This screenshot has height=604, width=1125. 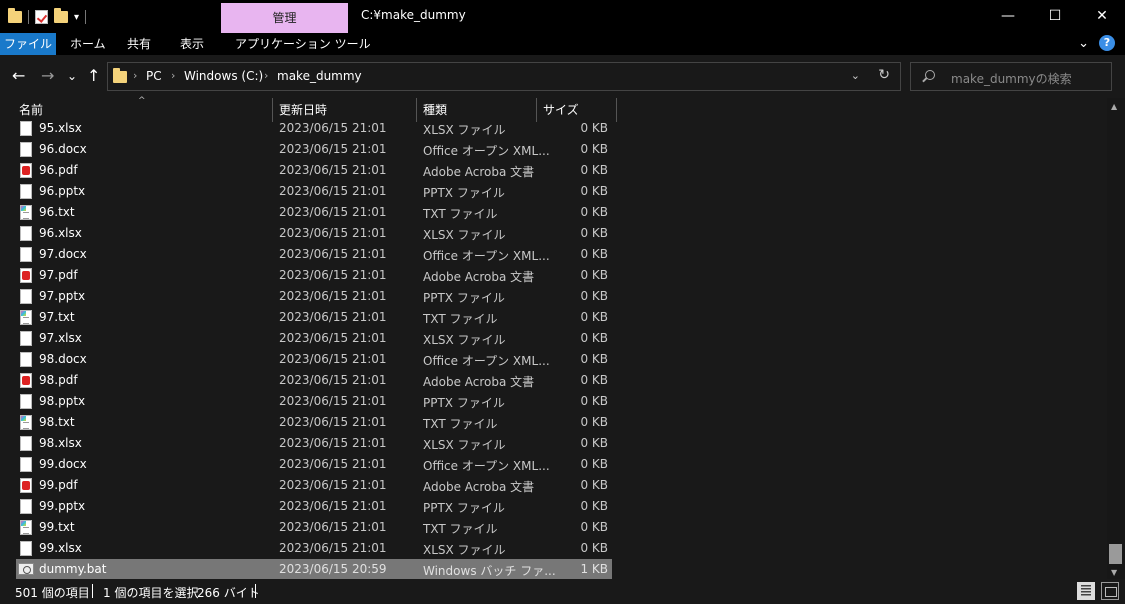 I want to click on customize-toolbar-icon: ▾, so click(x=76, y=17).